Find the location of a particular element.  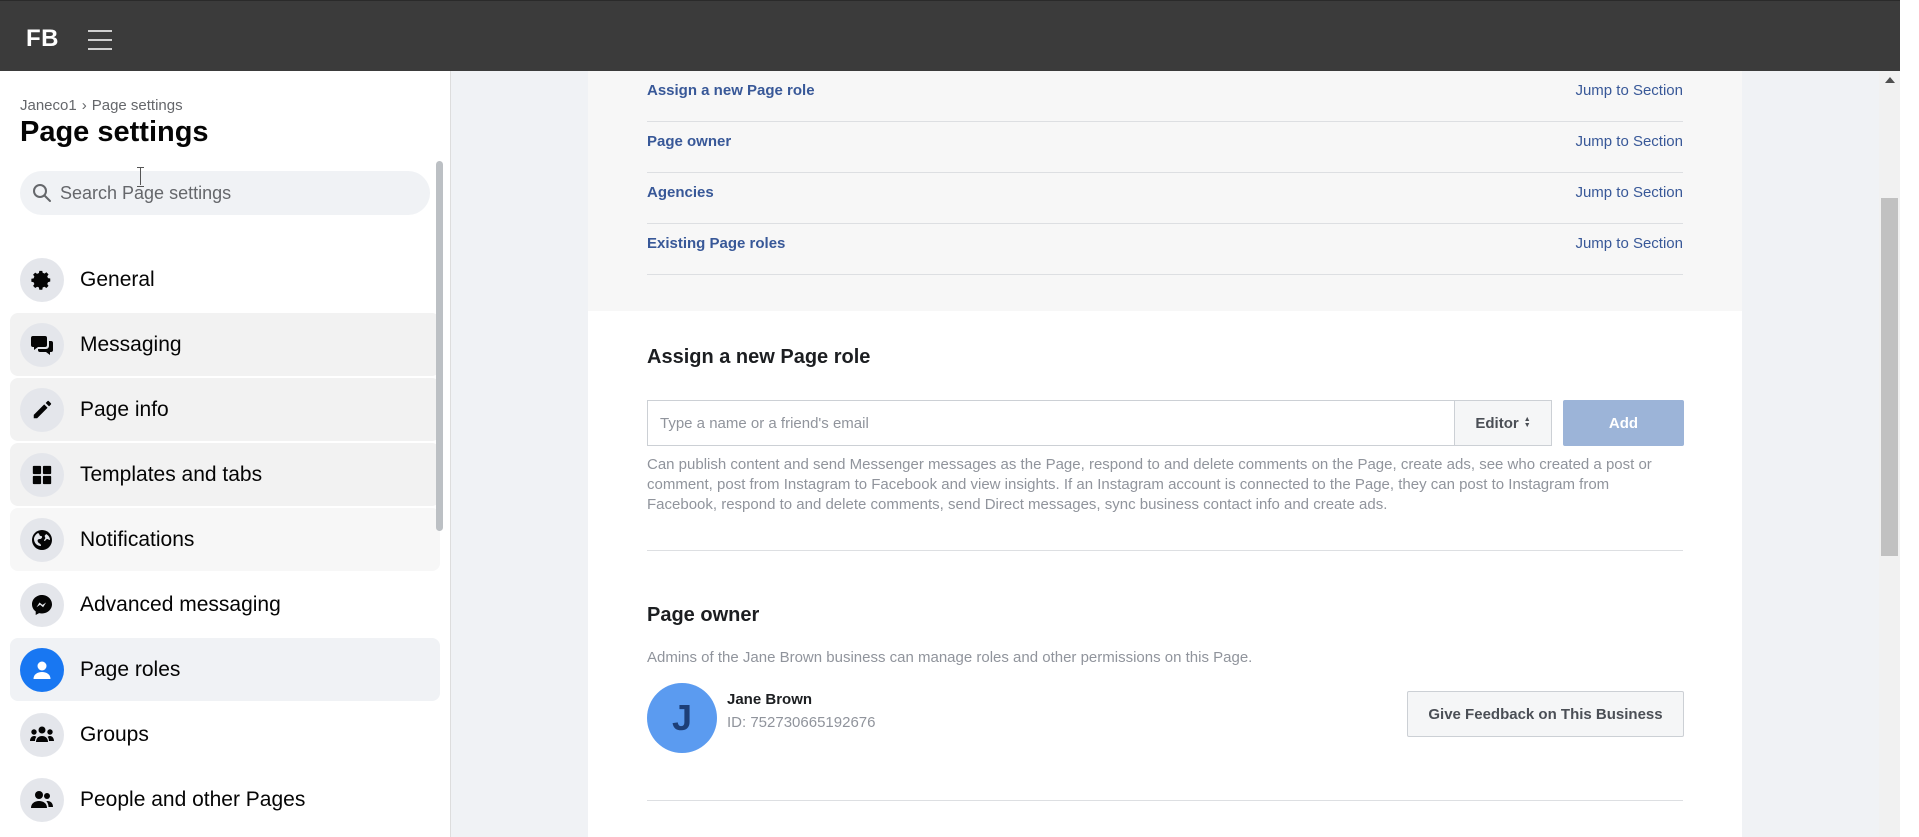

sidebar-item-templates-and-tabs: Templates and tabs is located at coordinates (225, 474).